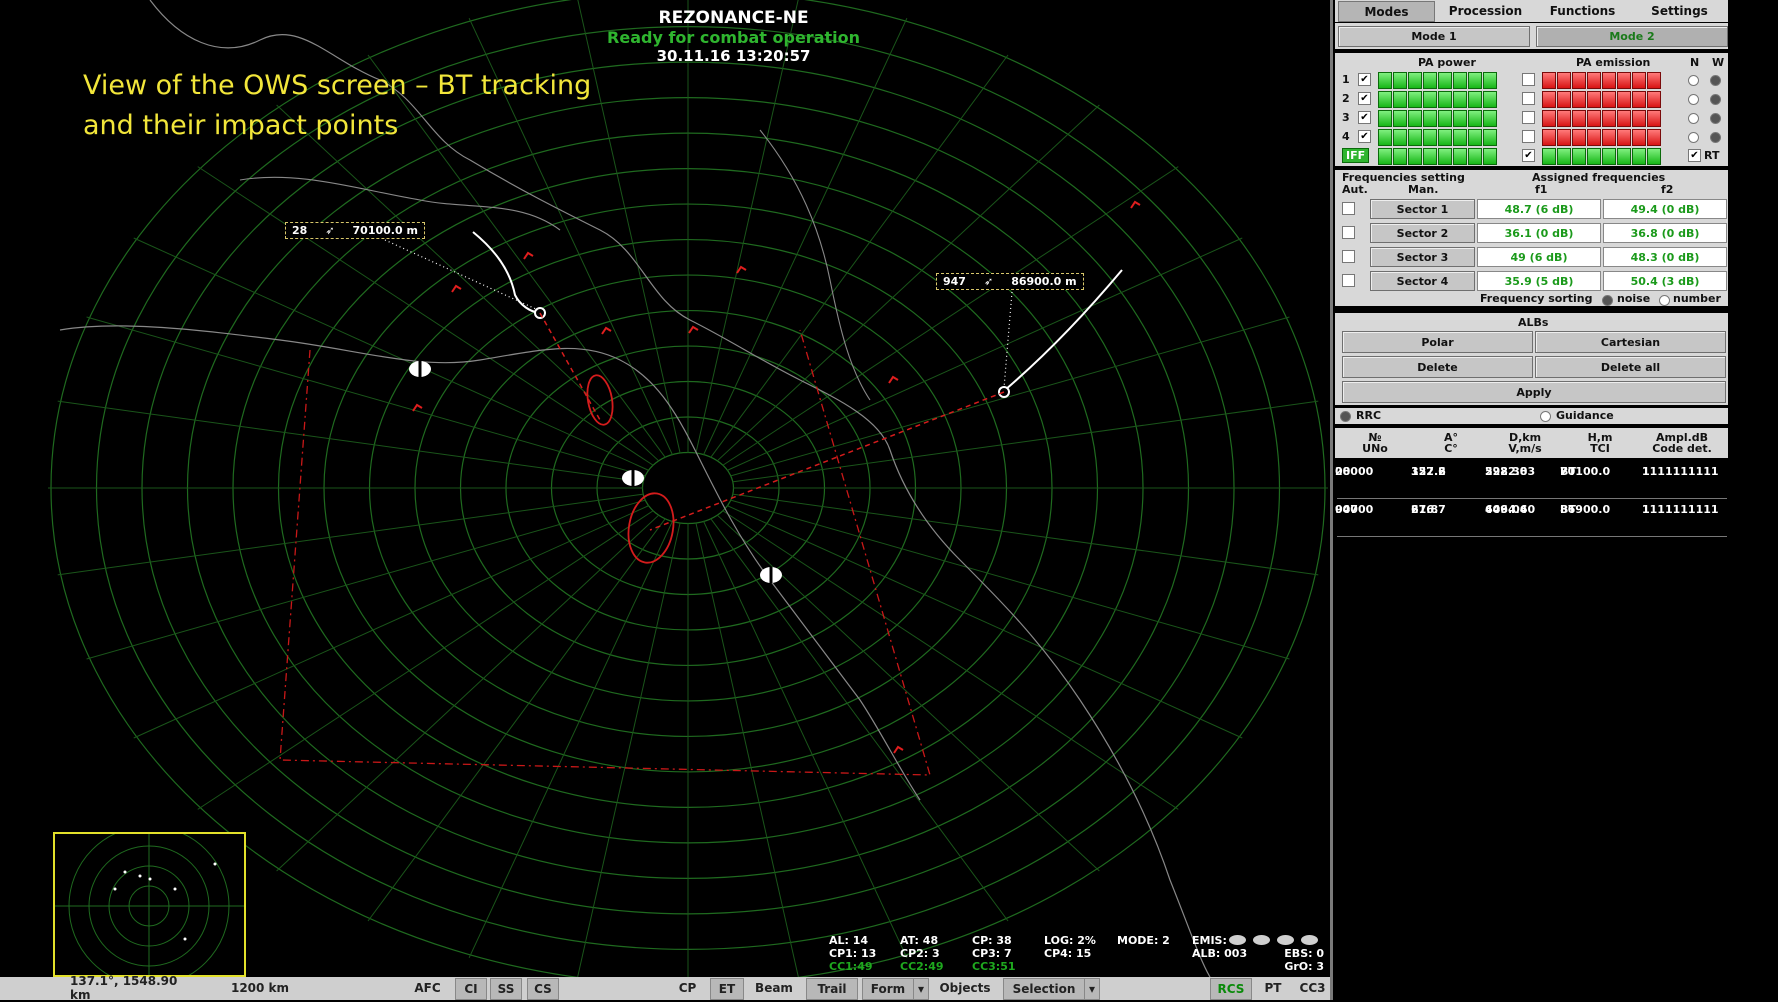  I want to click on sector-button: Sector 3, so click(1422, 257).